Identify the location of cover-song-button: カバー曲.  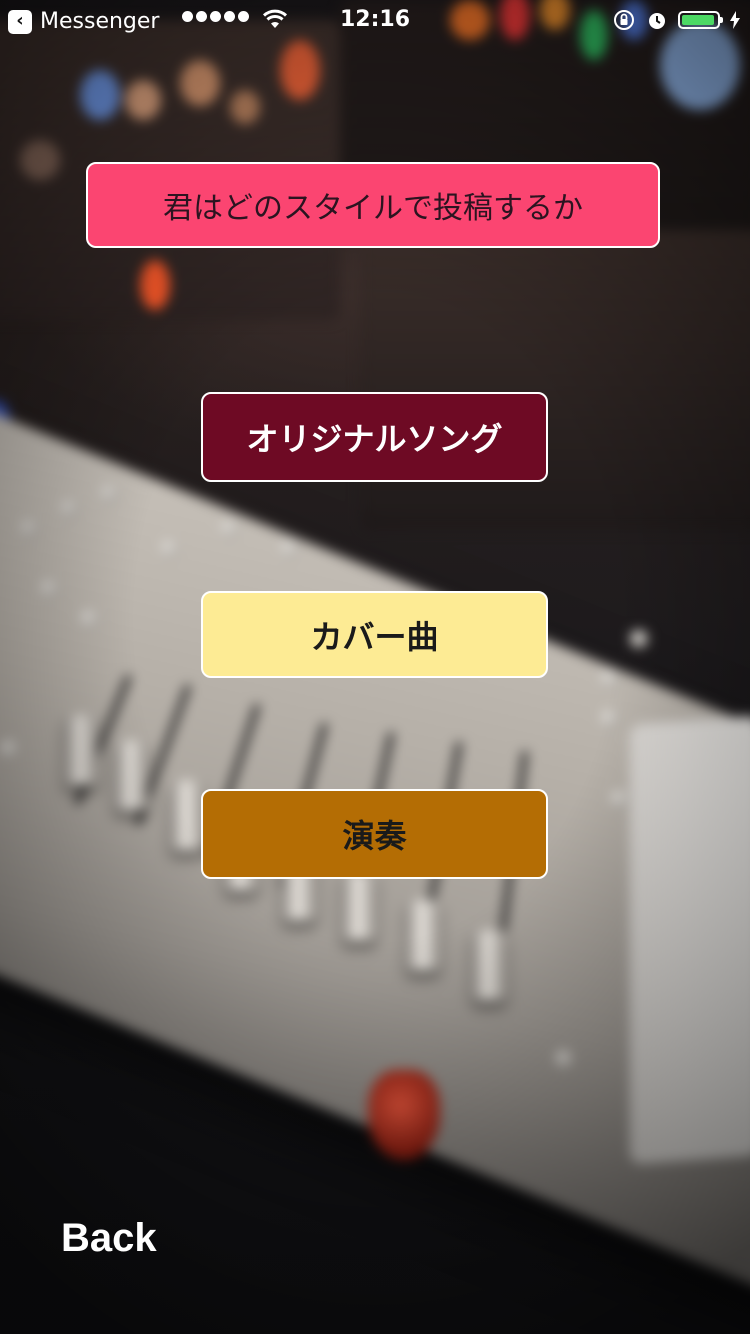
(374, 634).